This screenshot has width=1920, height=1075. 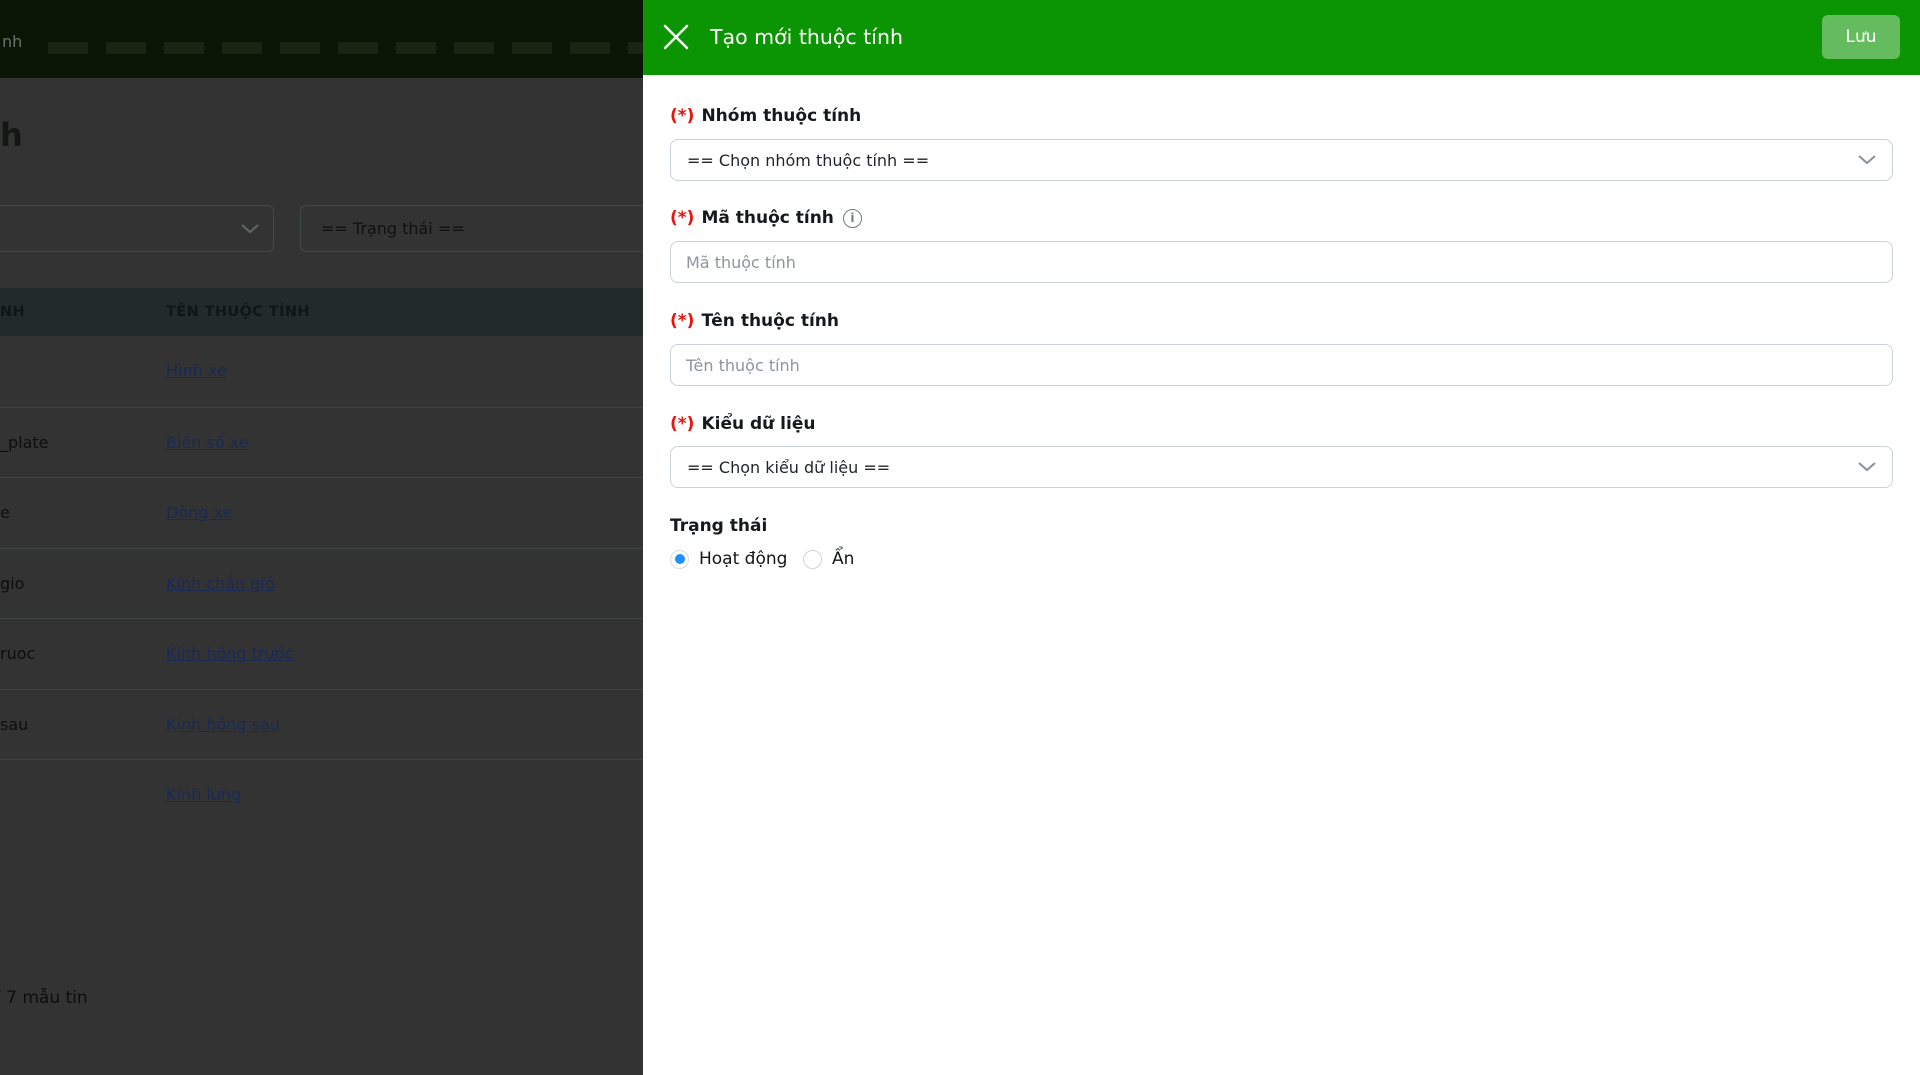 What do you see at coordinates (808, 160) in the screenshot?
I see `group-select-value: == Chọn nhóm thuộc tính ==` at bounding box center [808, 160].